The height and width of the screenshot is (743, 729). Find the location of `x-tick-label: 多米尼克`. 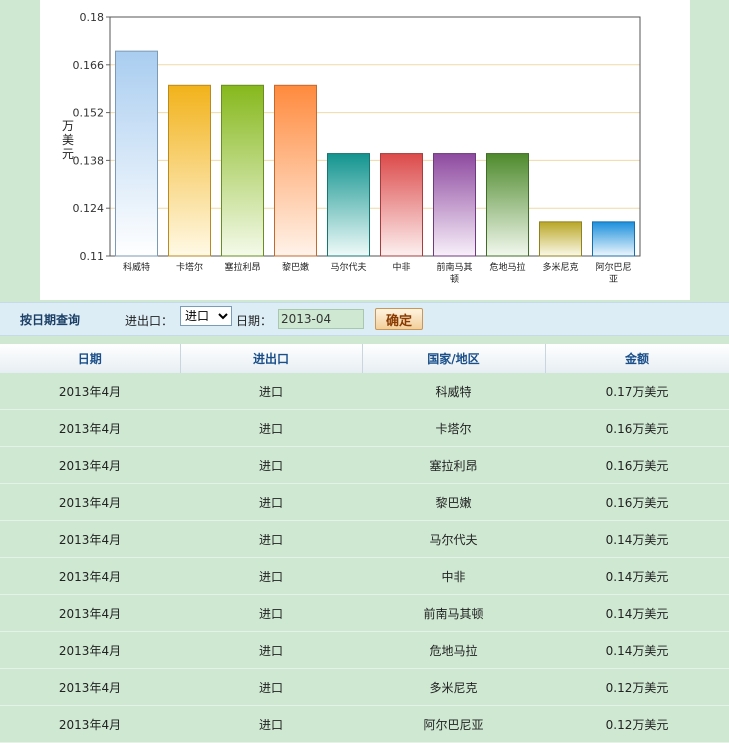

x-tick-label: 多米尼克 is located at coordinates (560, 267).